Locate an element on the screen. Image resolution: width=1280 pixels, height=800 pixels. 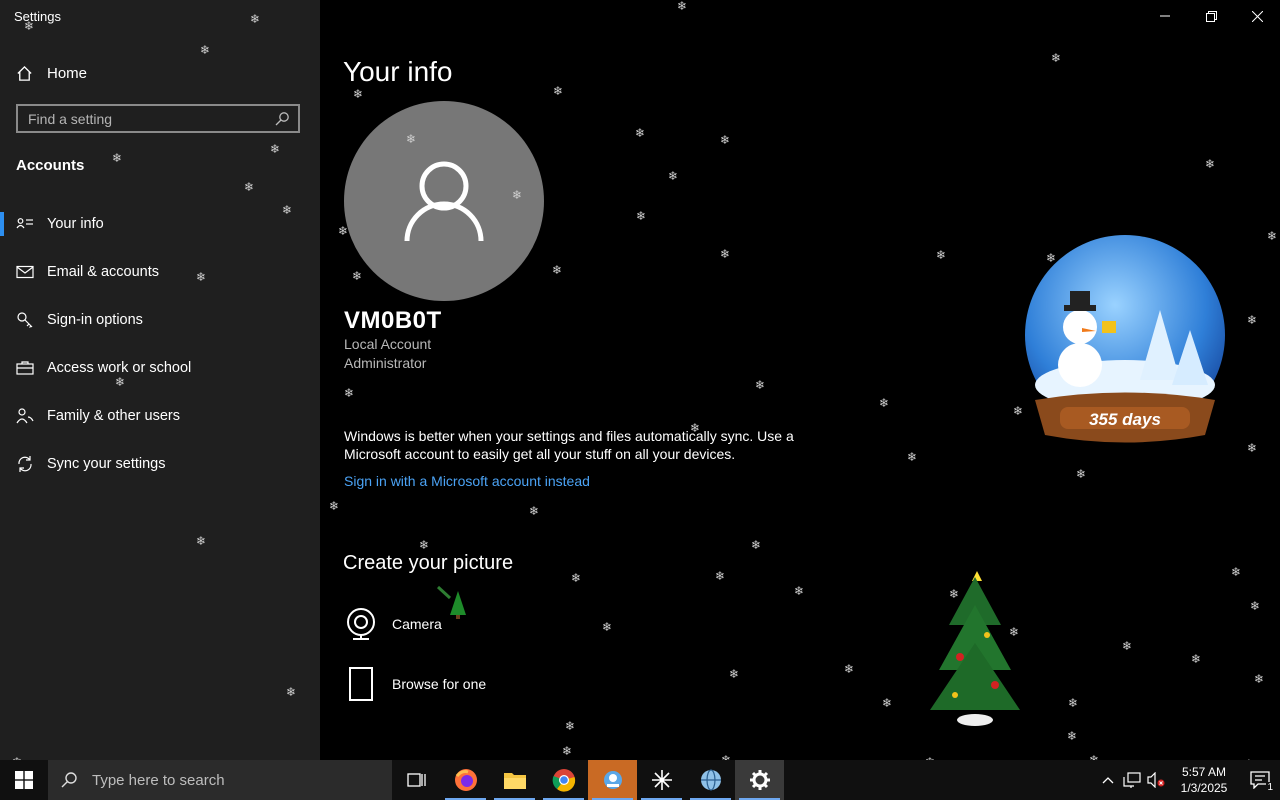
sign-in-microsoft-link: Sign in with a Microsoft account instead is located at coordinates (467, 481).